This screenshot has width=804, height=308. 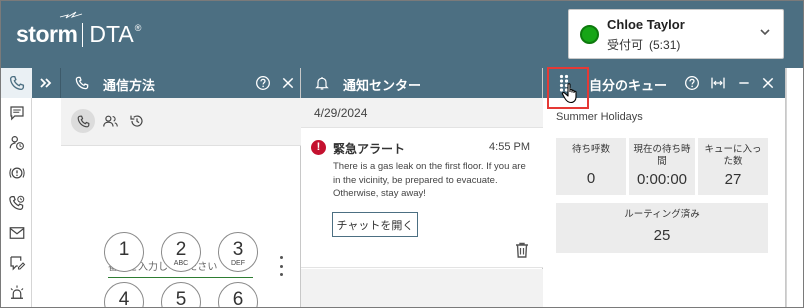 I want to click on user-status: 受付可 (5:31), so click(x=643, y=44).